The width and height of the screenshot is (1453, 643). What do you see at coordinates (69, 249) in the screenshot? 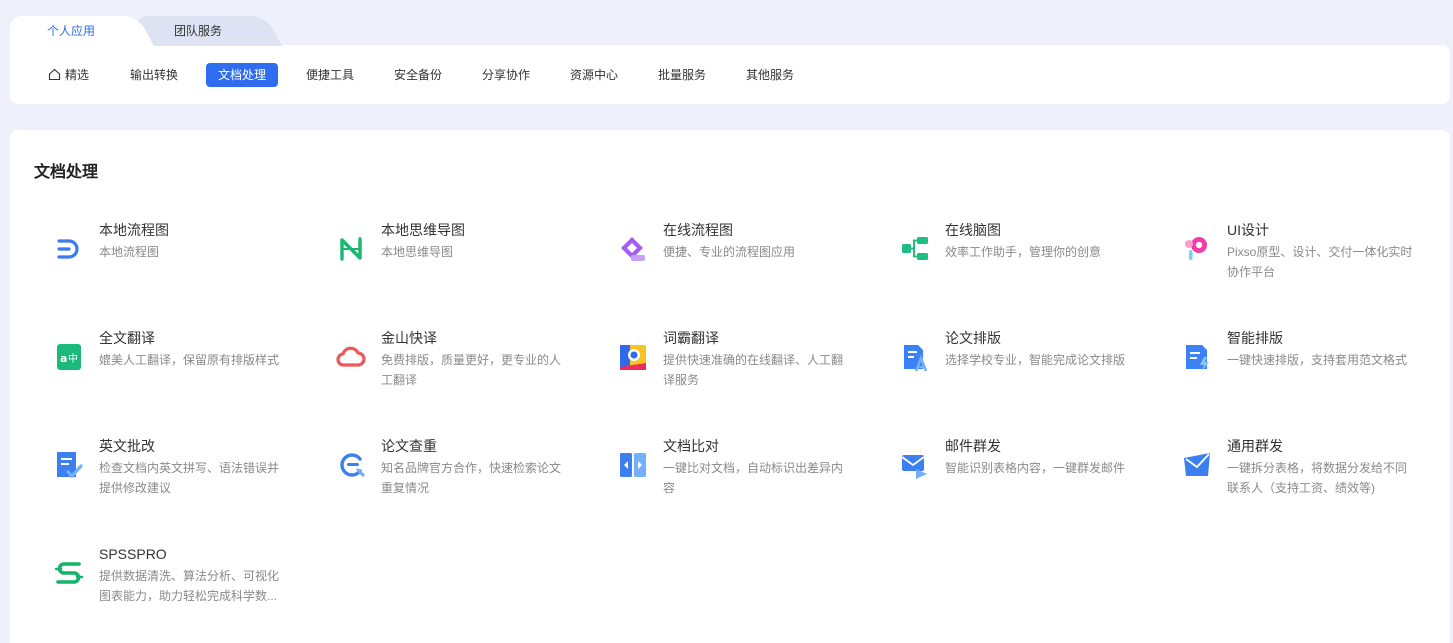
I see `local-flowchart-icon` at bounding box center [69, 249].